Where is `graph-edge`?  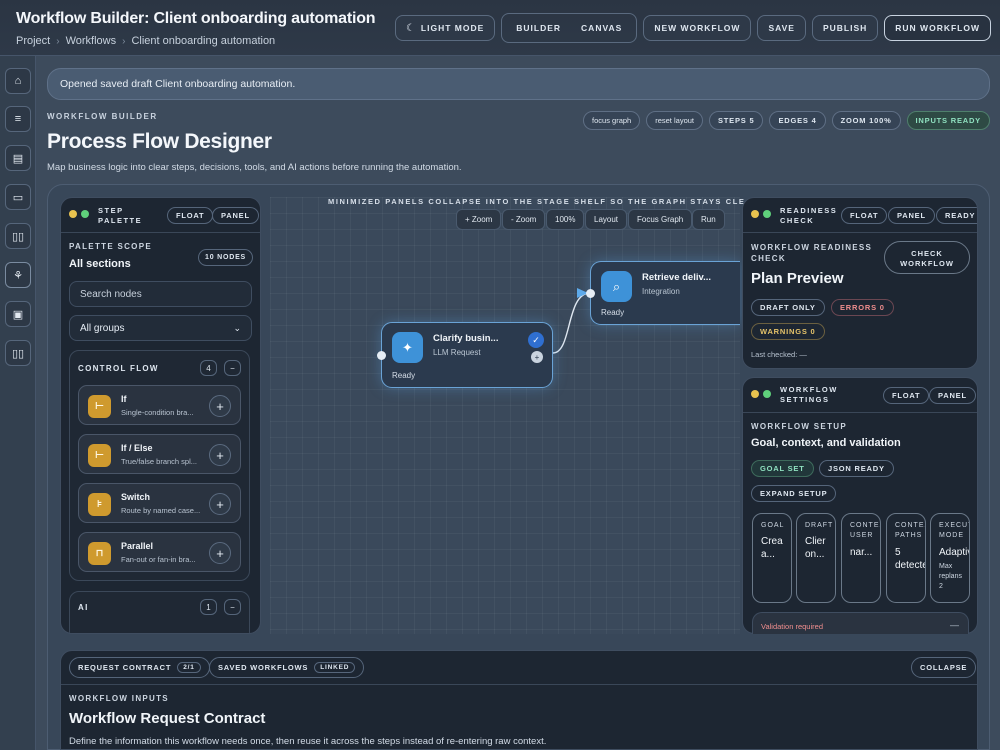 graph-edge is located at coordinates (571, 323).